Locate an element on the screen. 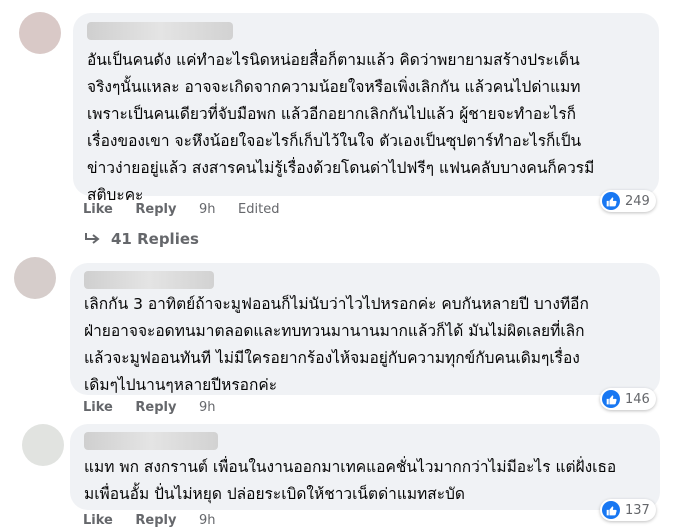 The height and width of the screenshot is (532, 700). comment-actions: Like Reply 9h Edited is located at coordinates (190, 209).